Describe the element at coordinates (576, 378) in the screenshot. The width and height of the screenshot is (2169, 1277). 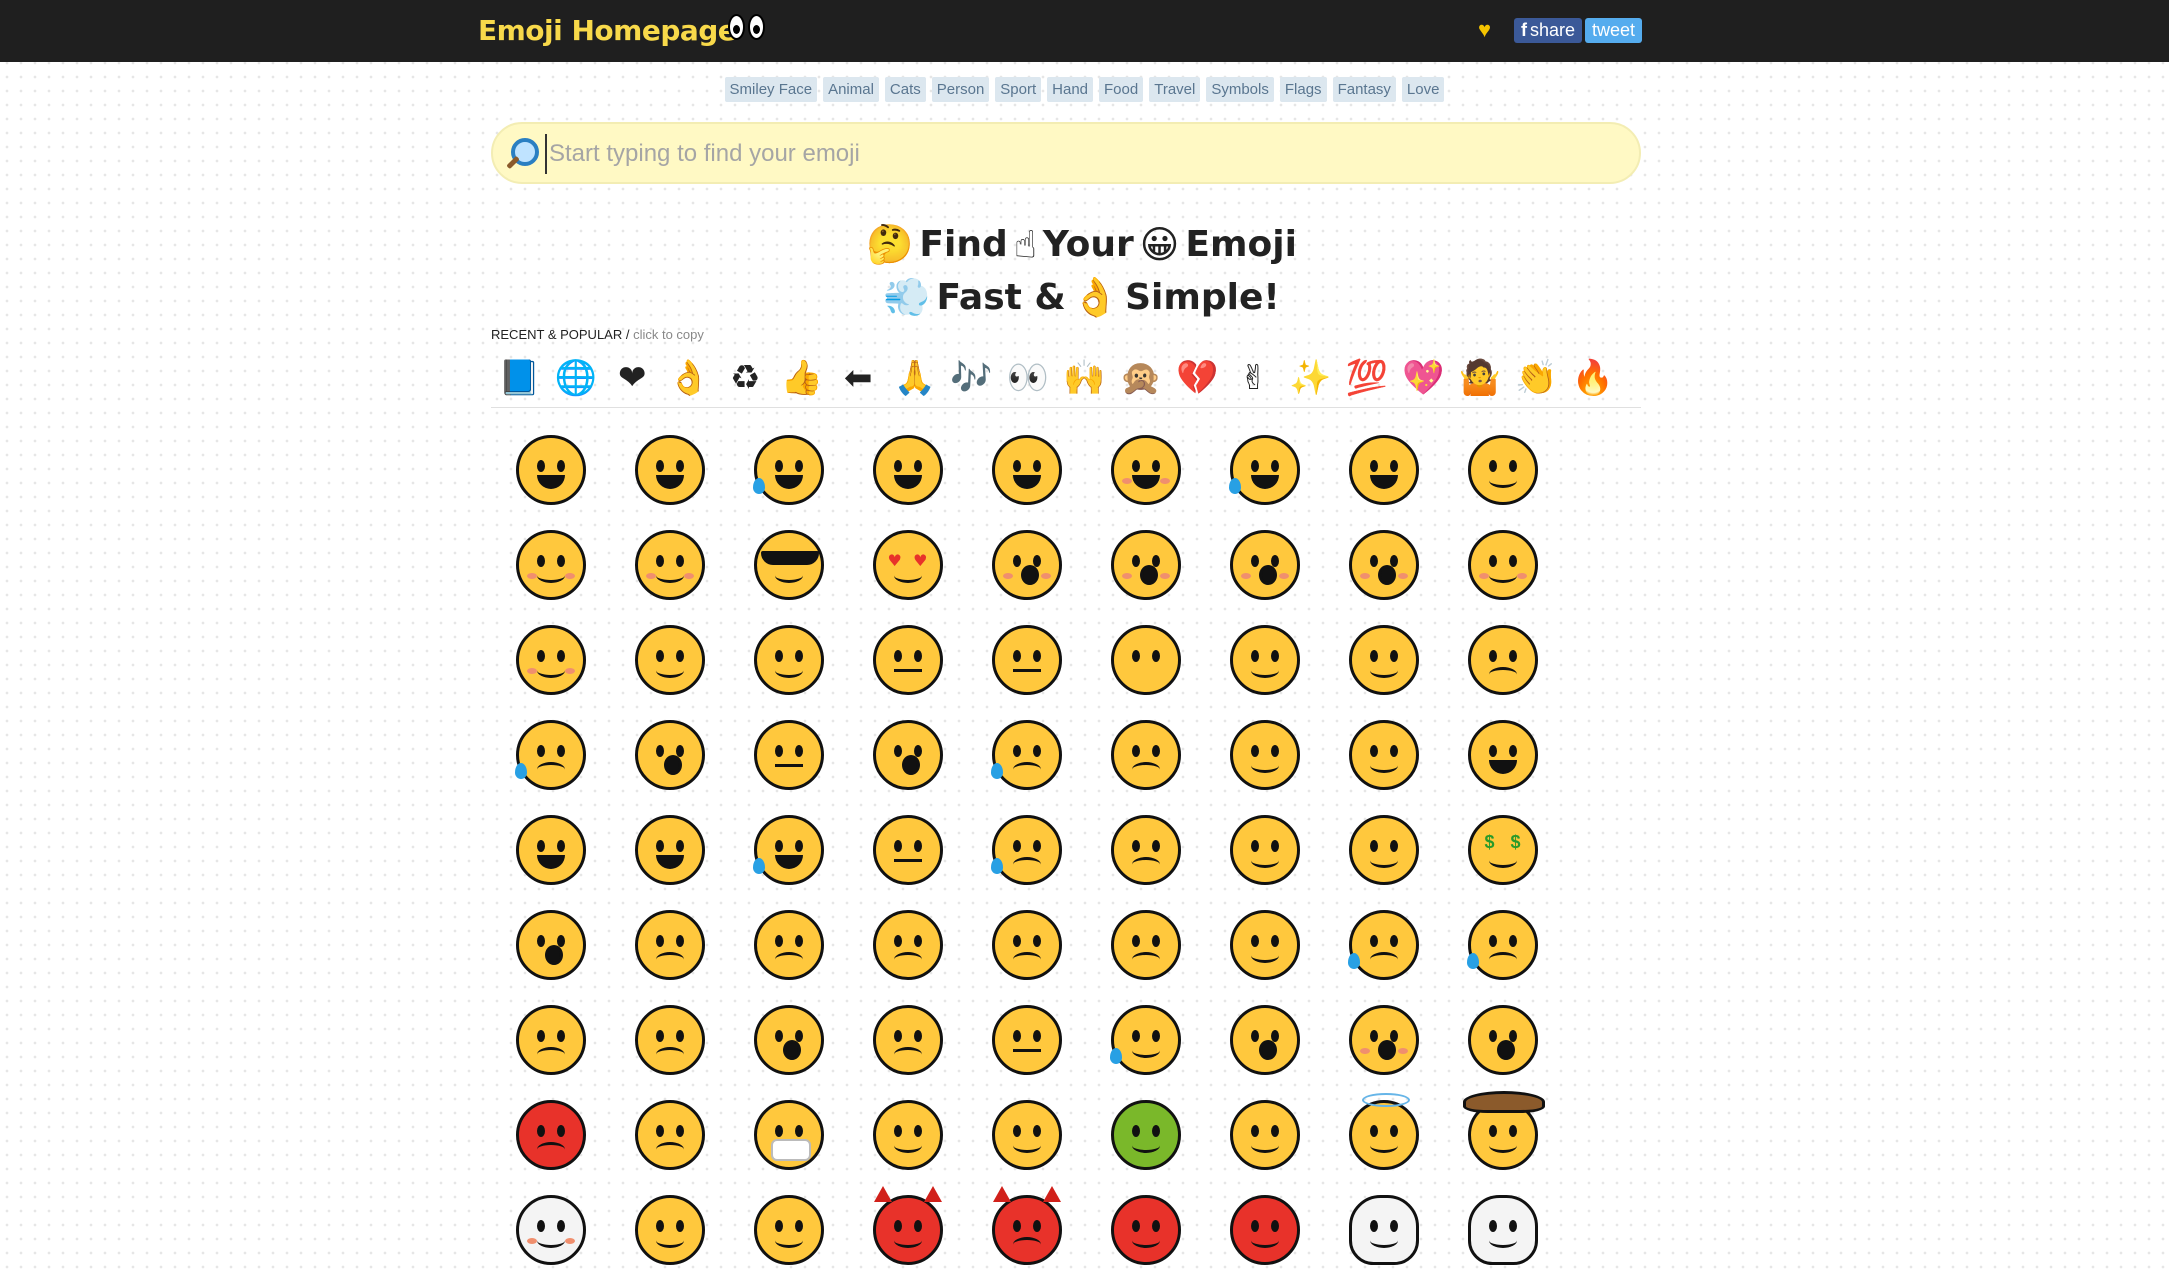
I see `recent-globe-icon: 🌐` at that location.